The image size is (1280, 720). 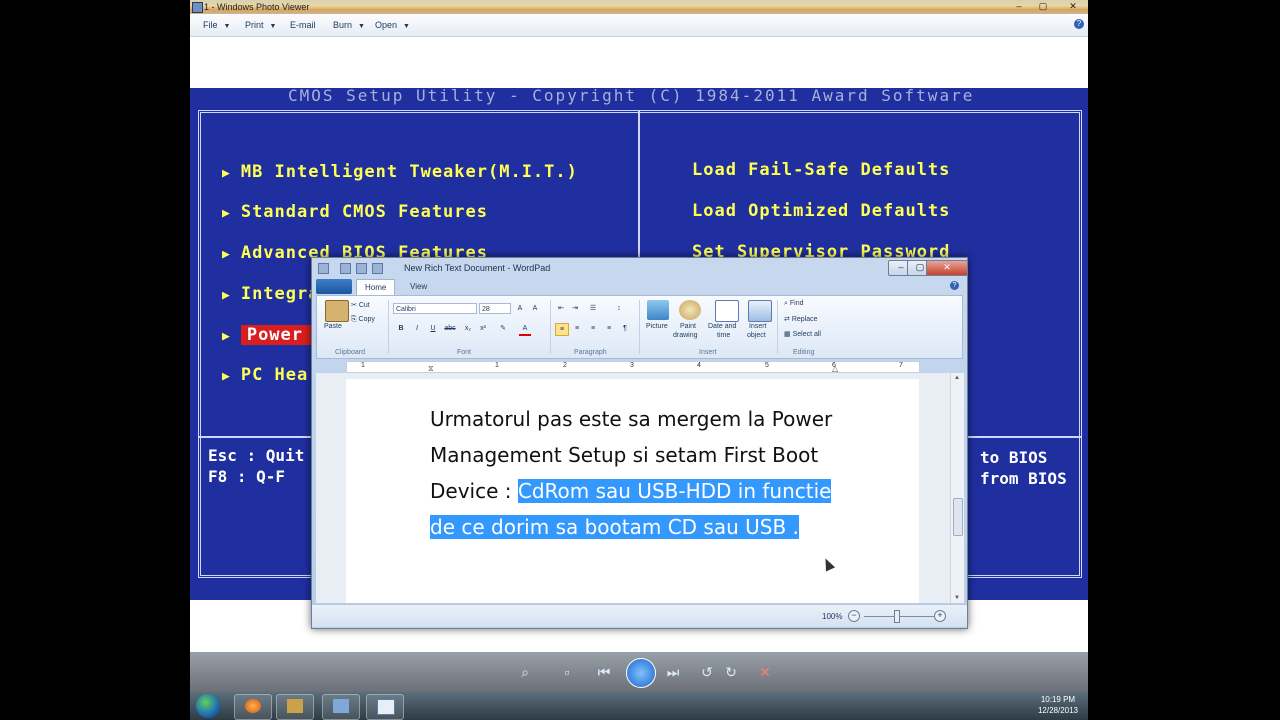 I want to click on app-icon, so click(x=295, y=706).